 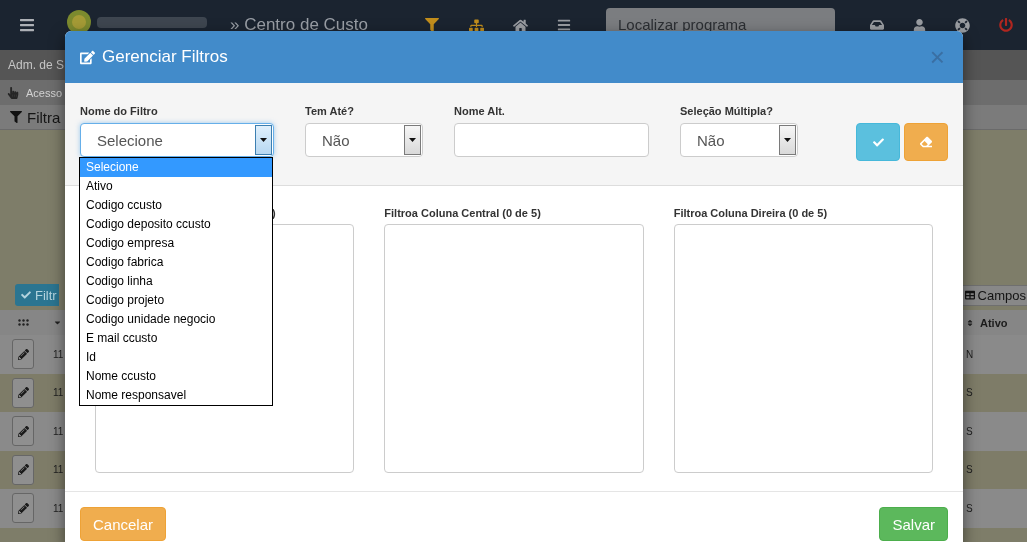 What do you see at coordinates (299, 25) in the screenshot?
I see `breadcrumb-text: » Centro de Custo` at bounding box center [299, 25].